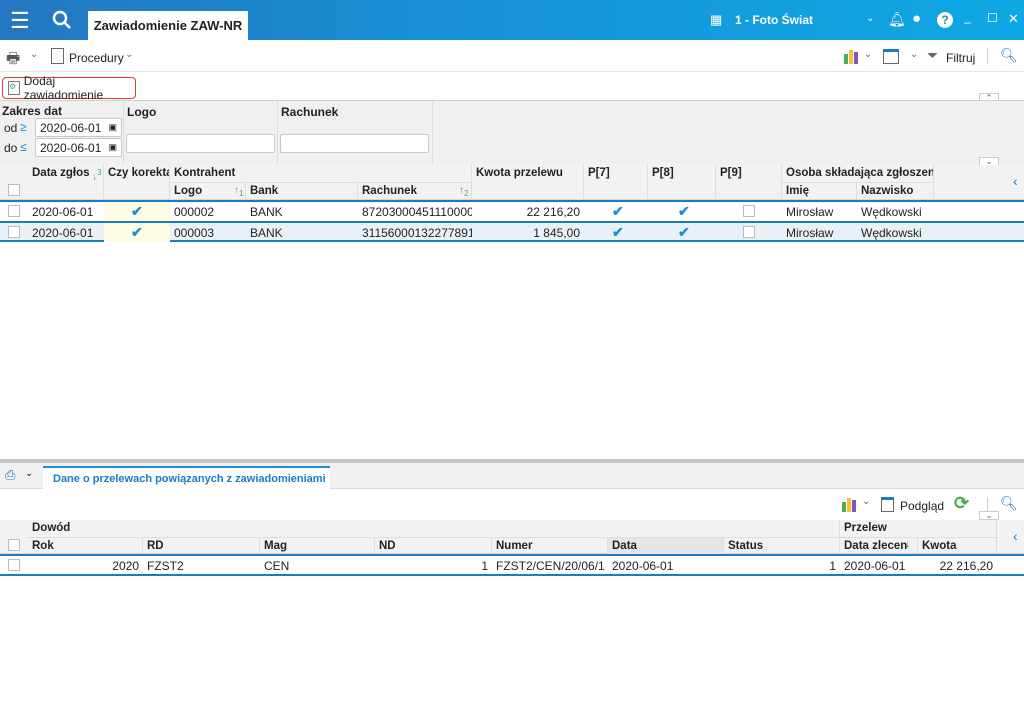  What do you see at coordinates (512, 56) in the screenshot?
I see `toolbar: 🖶 ⌄ Procedury ⌄ ⌄ ⌄ ⏷ Filtruj 🔍︎` at bounding box center [512, 56].